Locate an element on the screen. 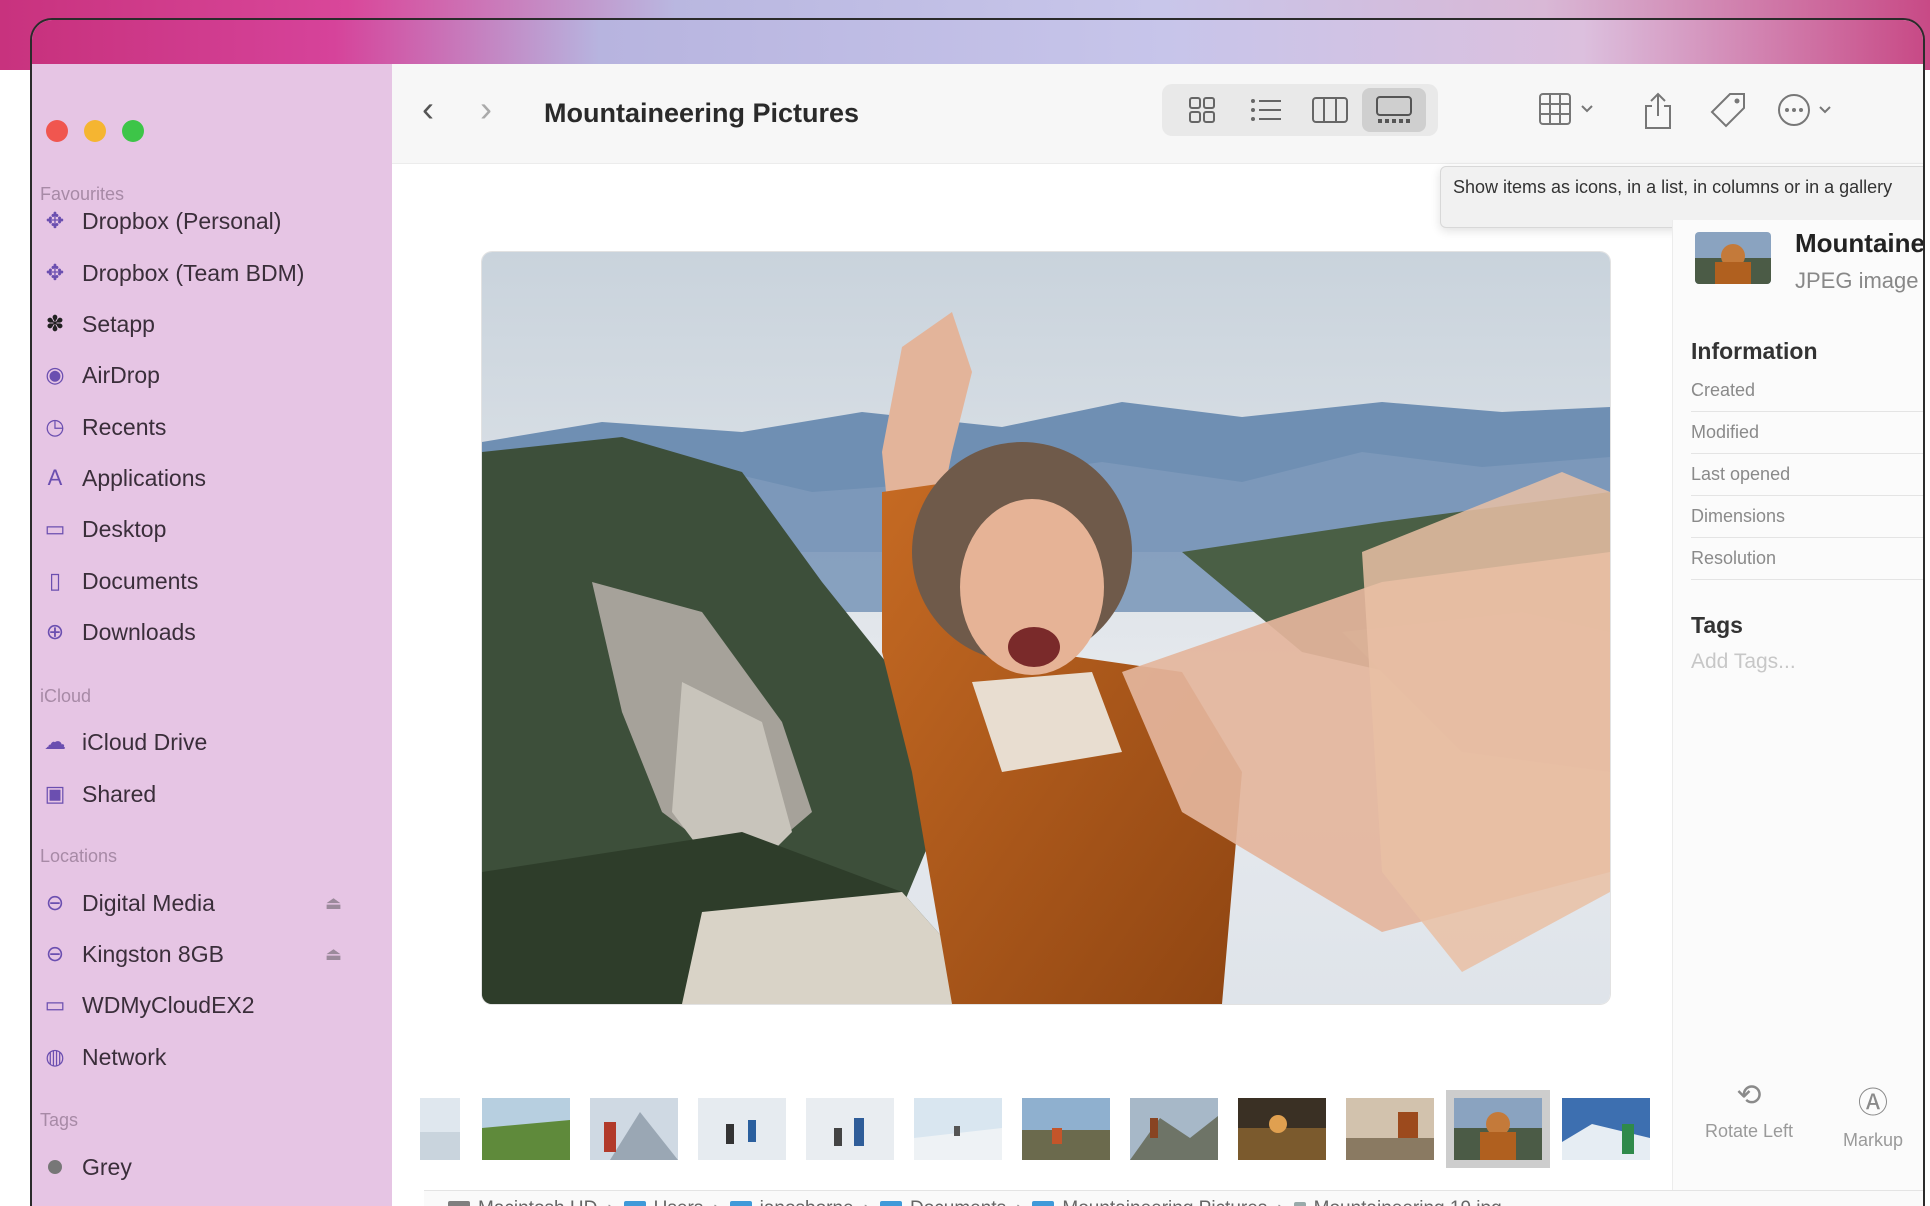 This screenshot has width=1930, height=1206. list-icon is located at coordinates (1266, 110).